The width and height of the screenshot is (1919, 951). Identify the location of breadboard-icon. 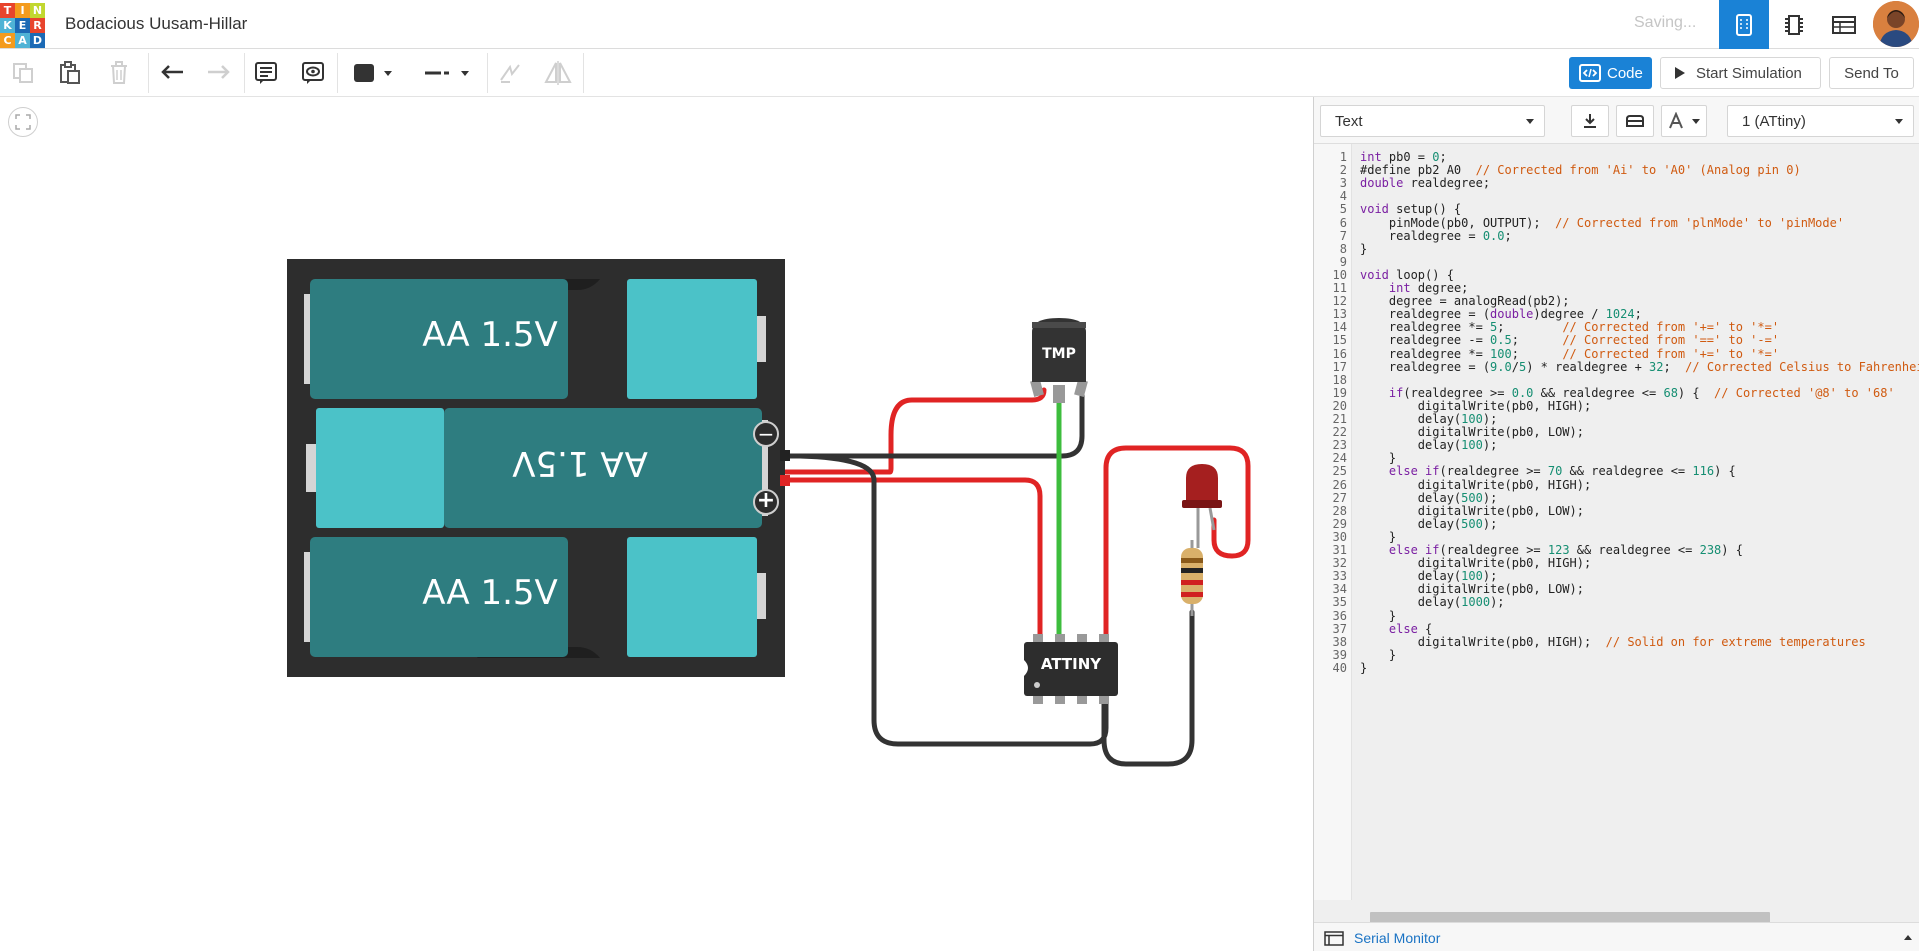
(1744, 24).